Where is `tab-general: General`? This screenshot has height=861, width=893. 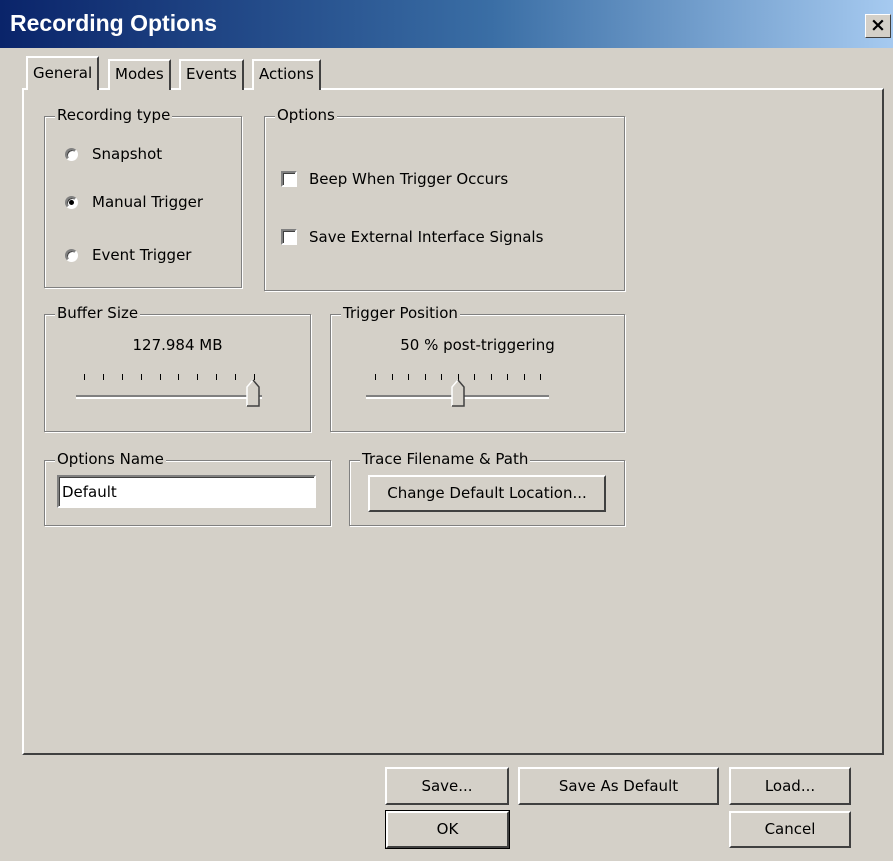 tab-general: General is located at coordinates (63, 73).